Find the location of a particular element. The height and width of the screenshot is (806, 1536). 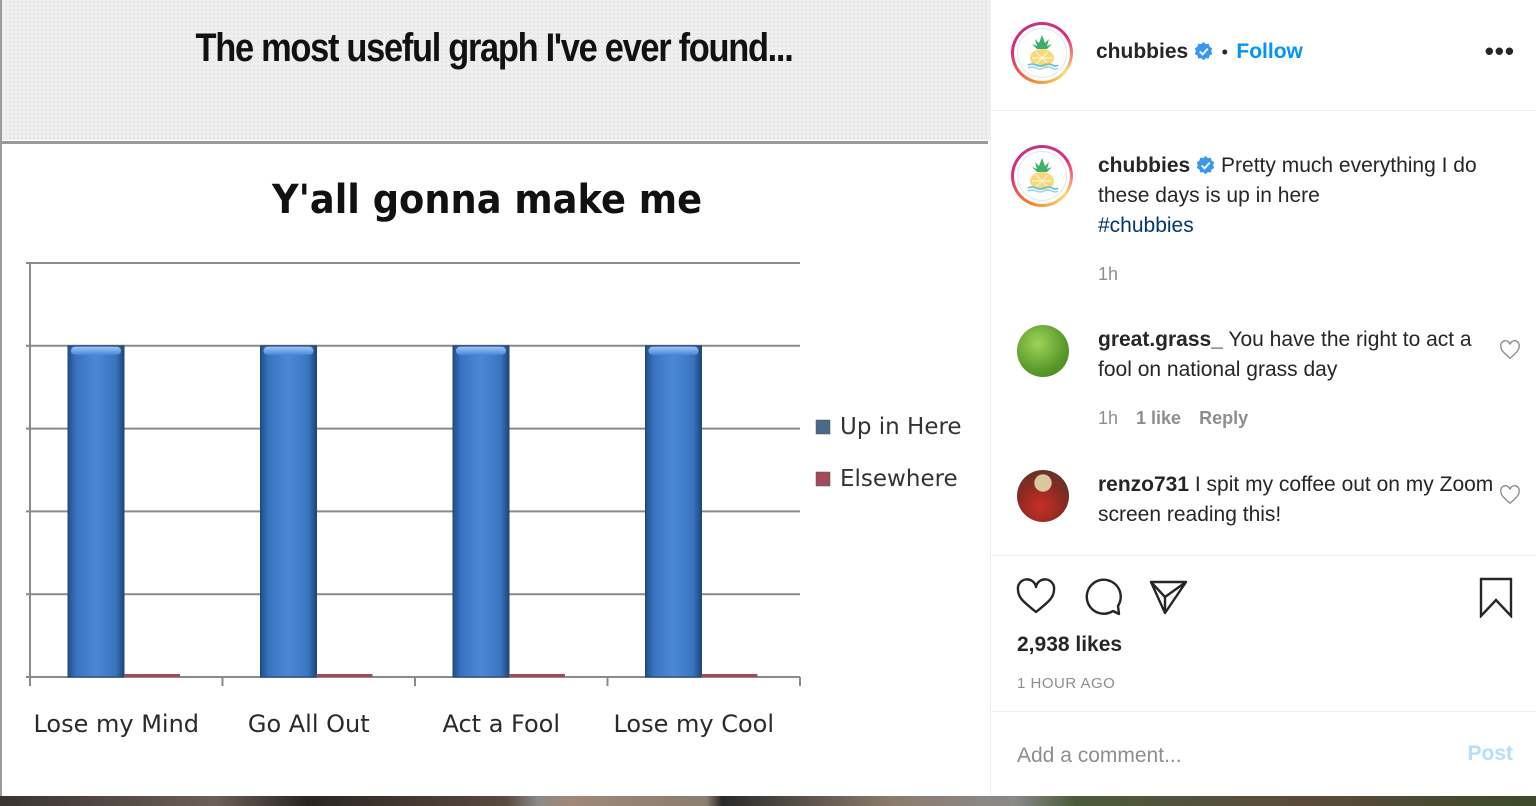

more-options-button: ••• is located at coordinates (1500, 51).